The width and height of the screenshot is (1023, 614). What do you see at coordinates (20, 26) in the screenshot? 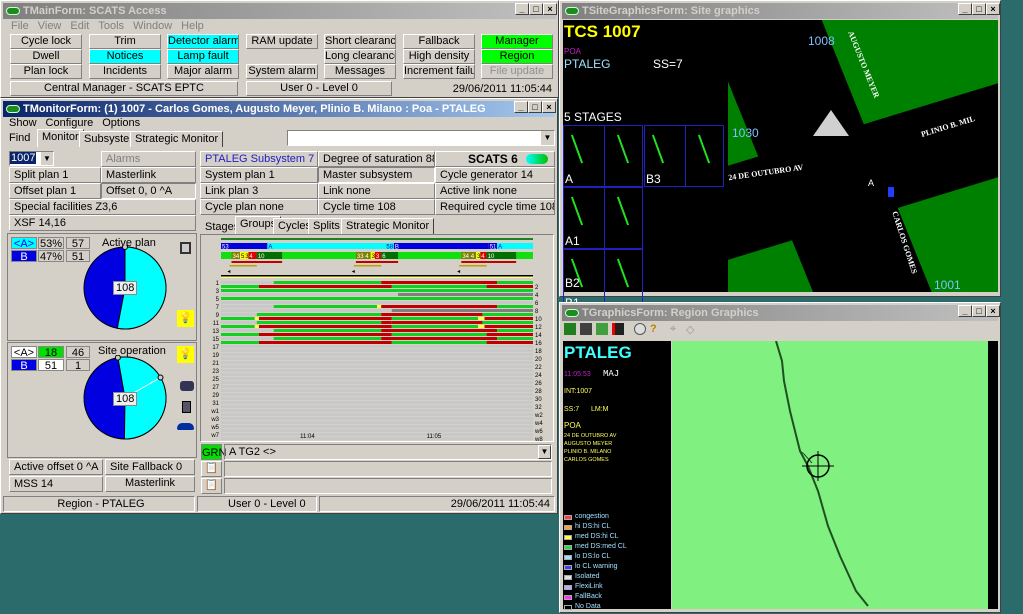
I see `menu-file: File` at bounding box center [20, 26].